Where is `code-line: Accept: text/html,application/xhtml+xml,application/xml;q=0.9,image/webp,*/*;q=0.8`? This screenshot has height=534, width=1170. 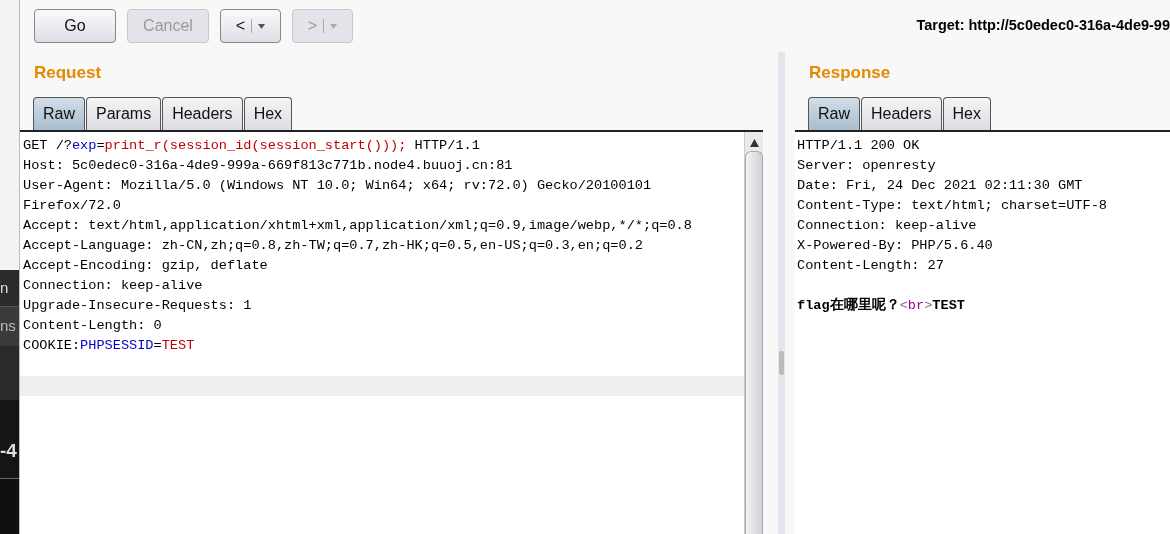
code-line: Accept: text/html,application/xhtml+xml,application/xml;q=0.9,image/webp,*/*;q=0.8 is located at coordinates (358, 226).